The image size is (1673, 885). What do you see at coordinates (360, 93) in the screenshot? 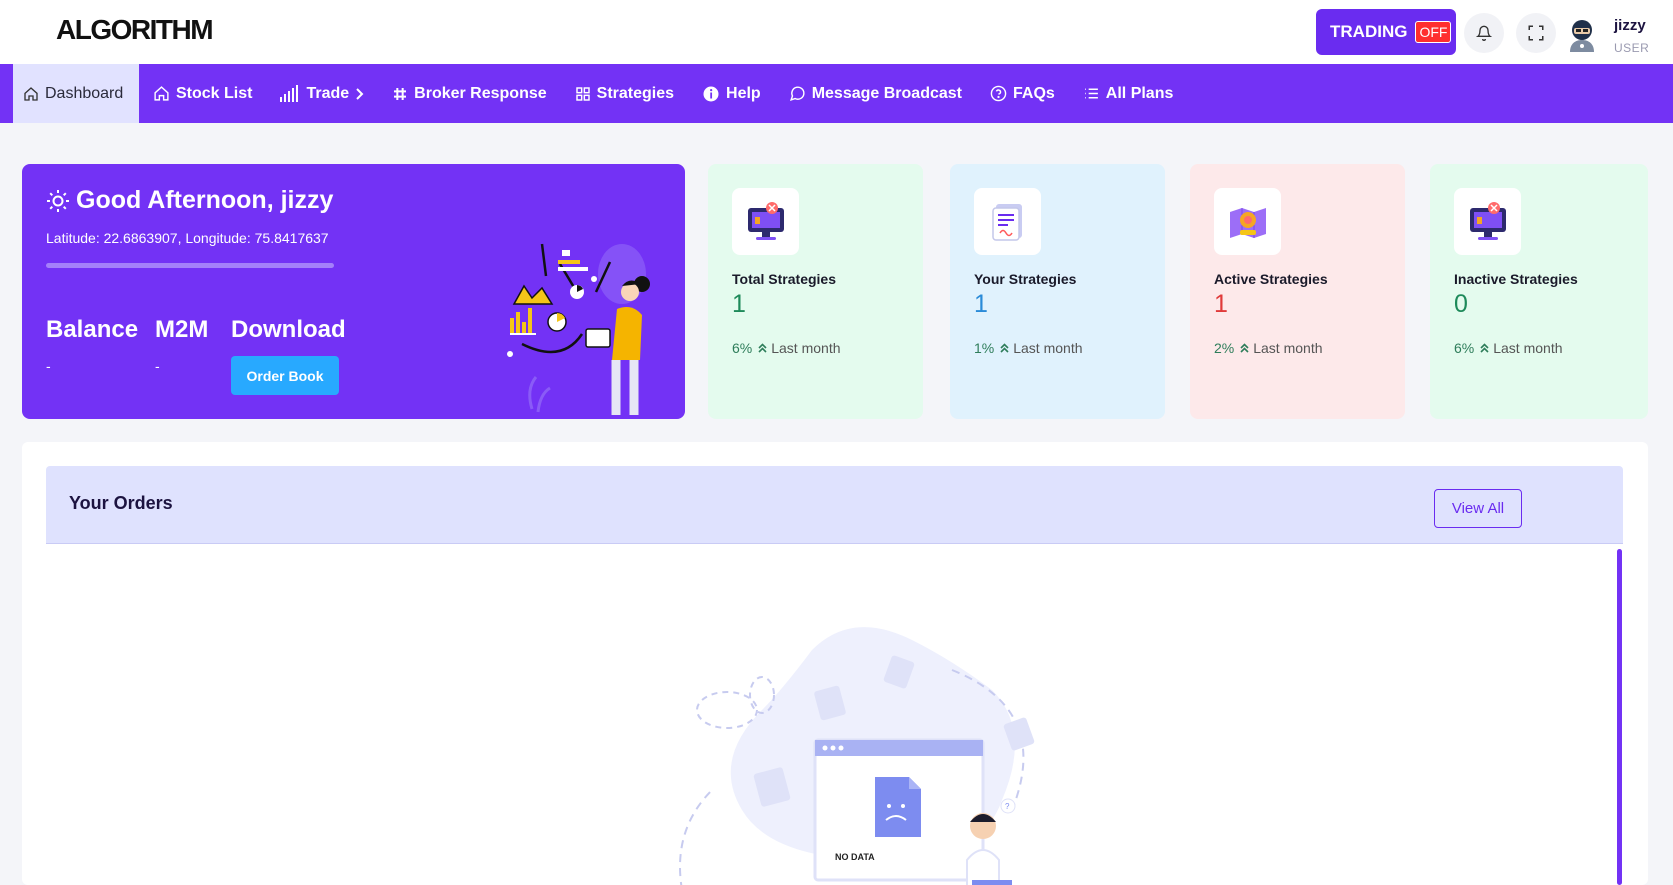
I see `chevron-right-icon` at bounding box center [360, 93].